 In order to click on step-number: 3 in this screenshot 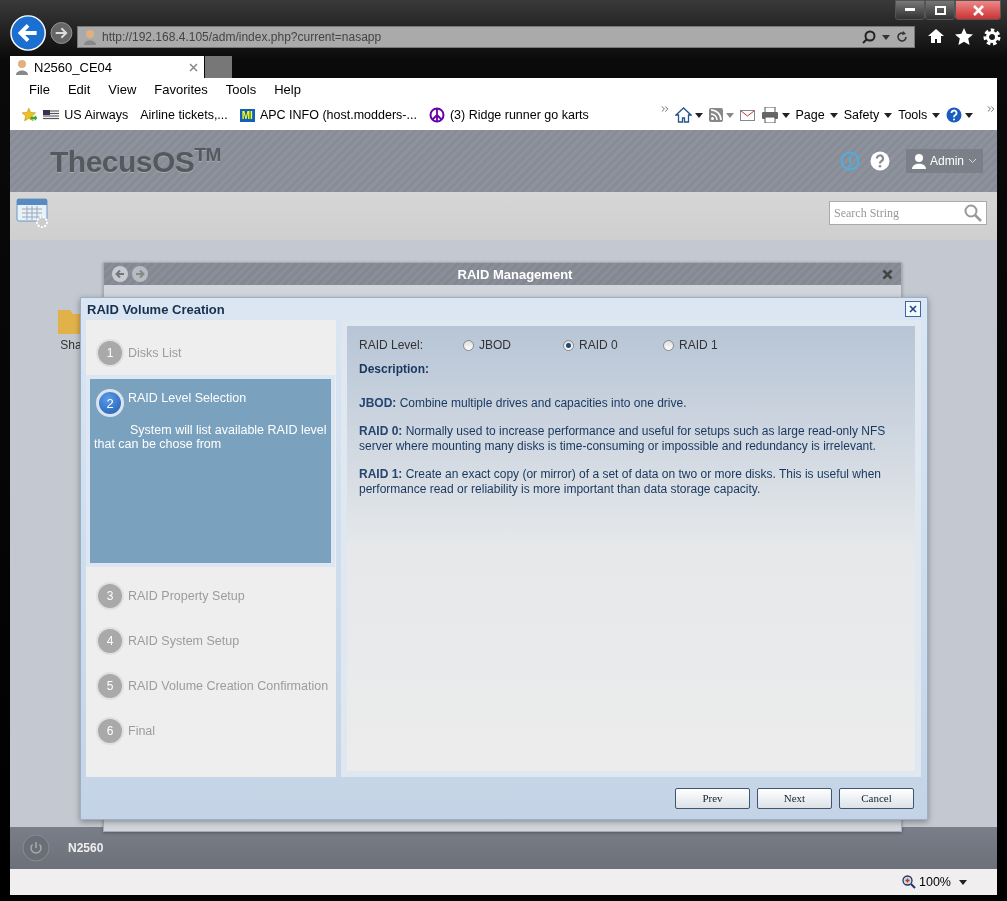, I will do `click(110, 595)`.